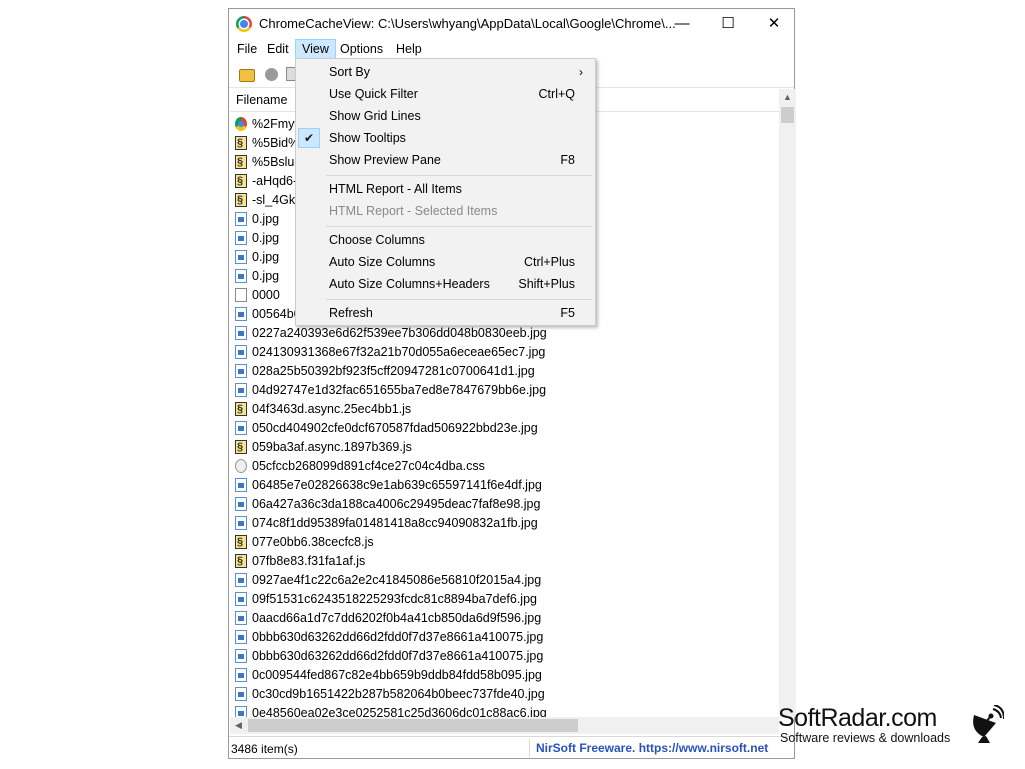 This screenshot has width=1025, height=769. I want to click on menu-item-shortcut: Ctrl+Plus, so click(549, 262).